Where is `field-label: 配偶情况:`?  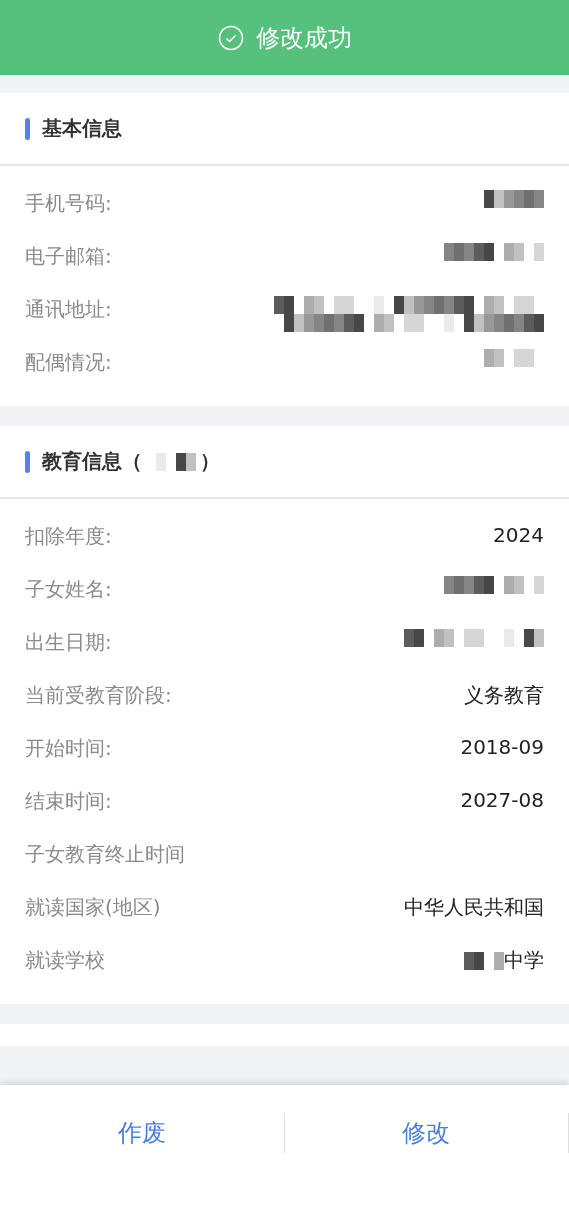
field-label: 配偶情况: is located at coordinates (68, 362).